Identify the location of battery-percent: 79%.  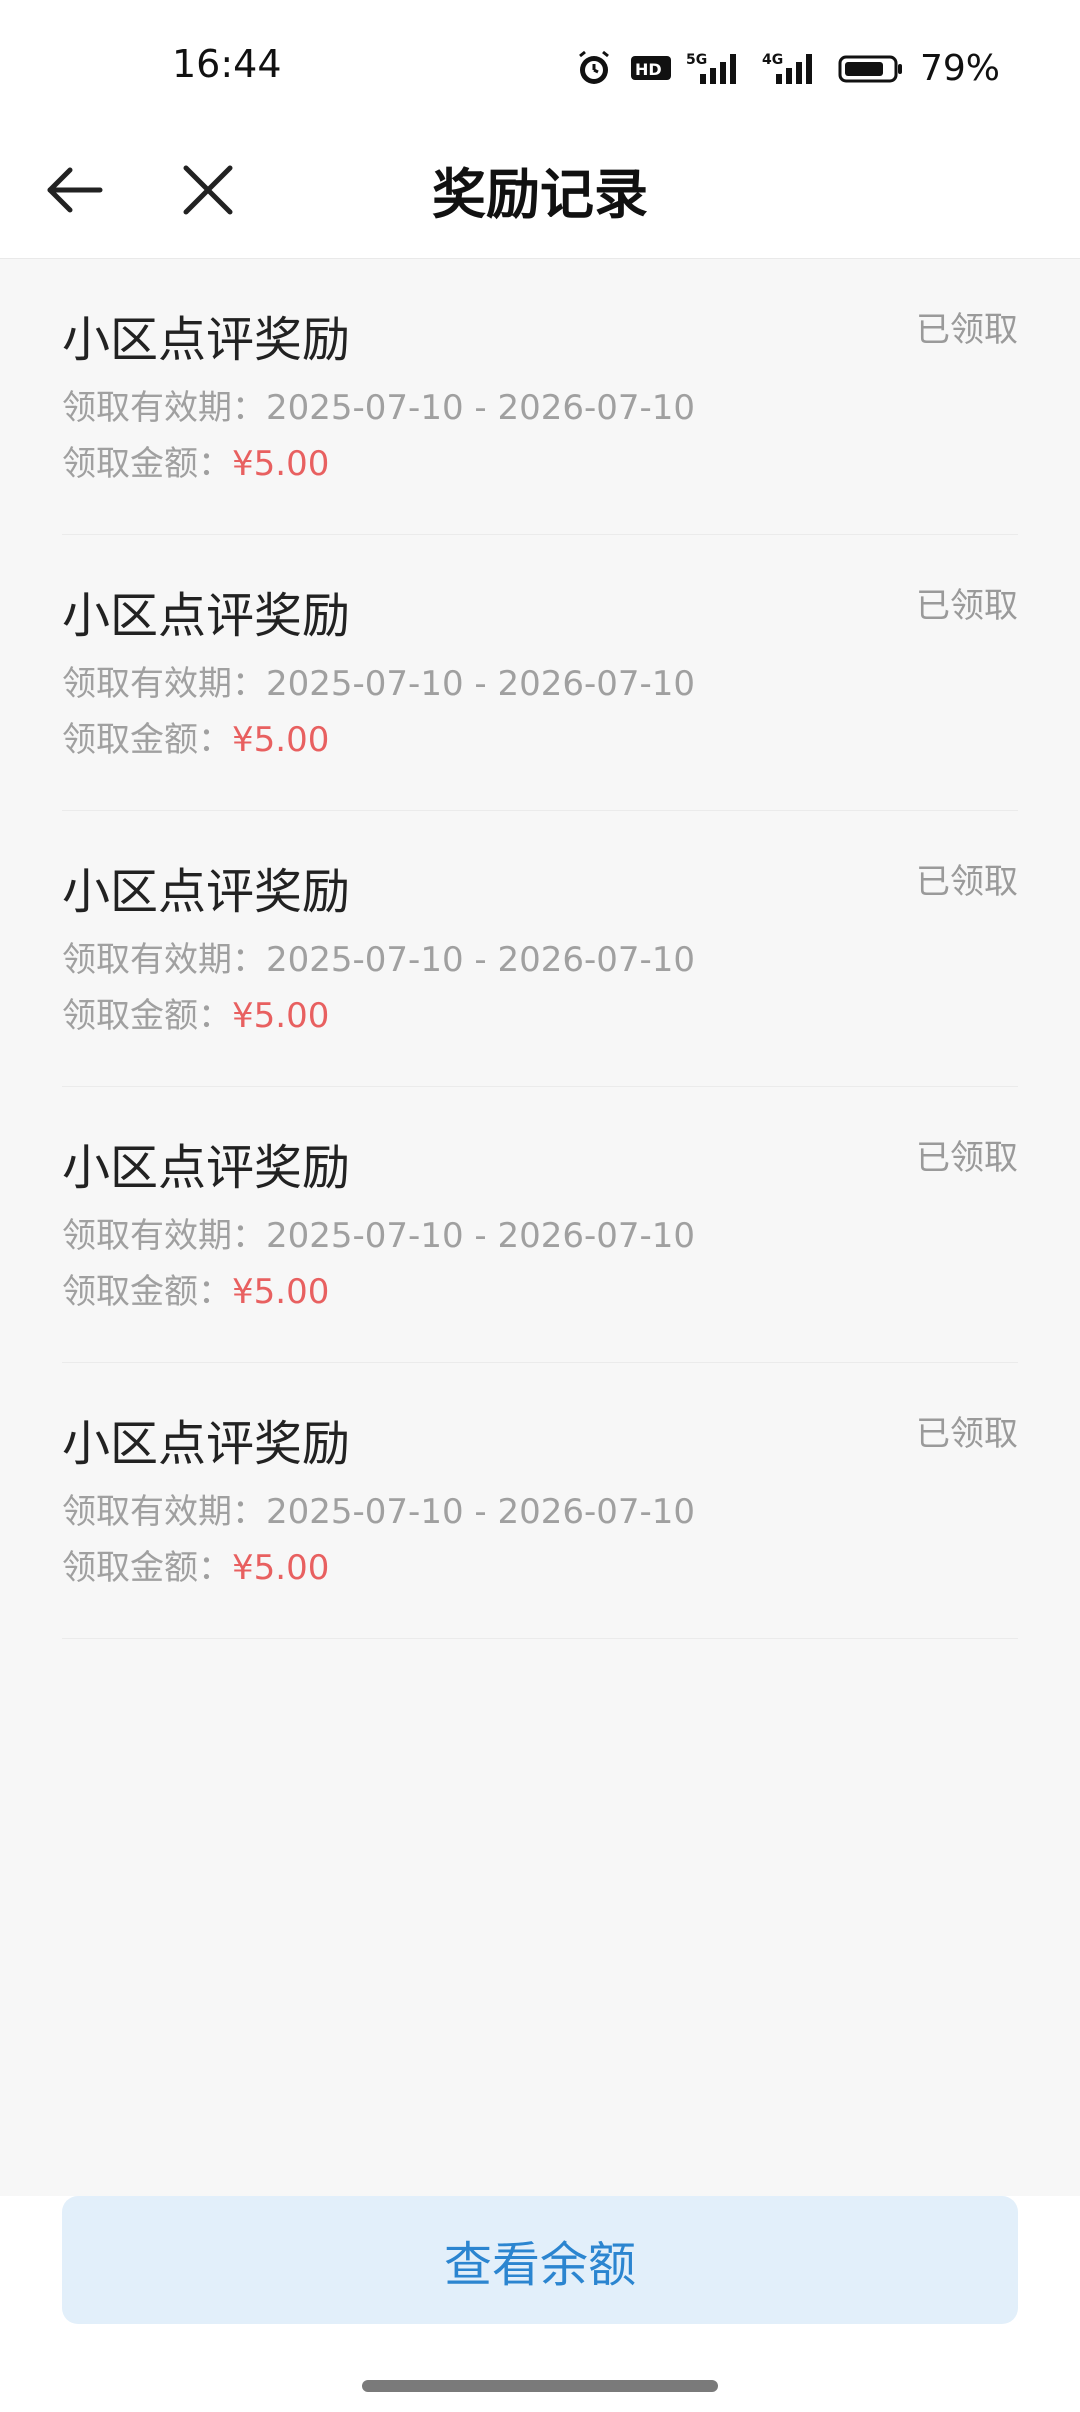
(959, 68).